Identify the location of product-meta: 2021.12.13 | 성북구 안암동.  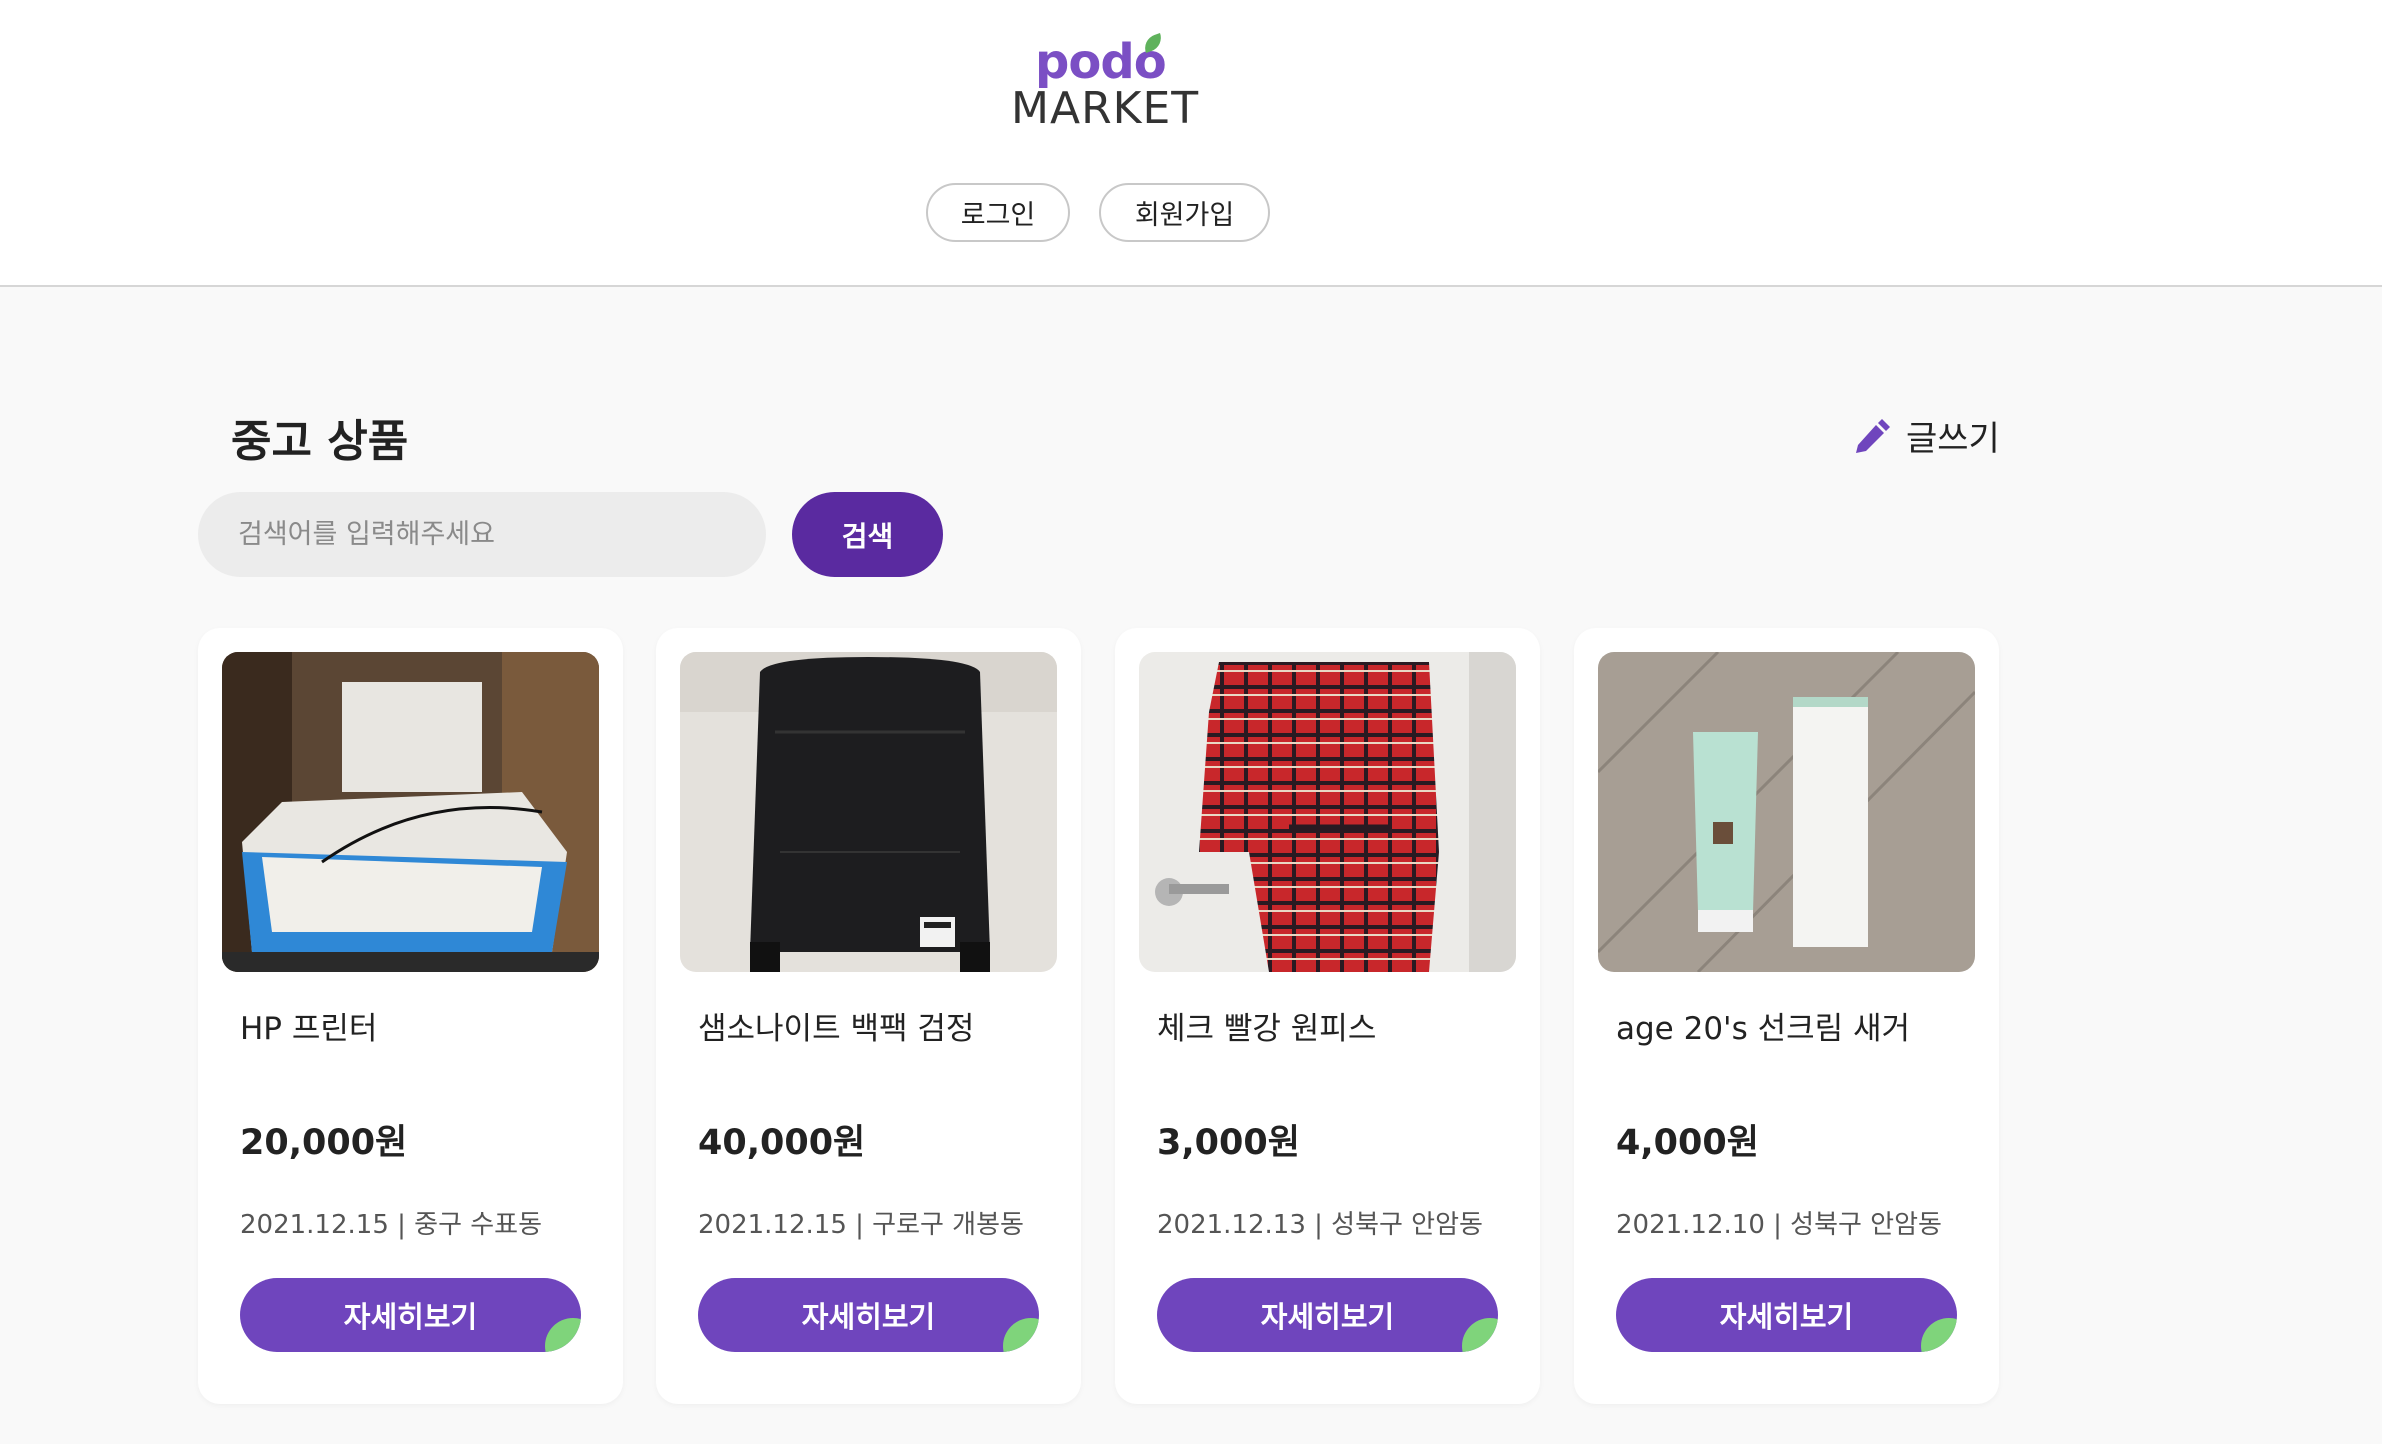
(1320, 1225).